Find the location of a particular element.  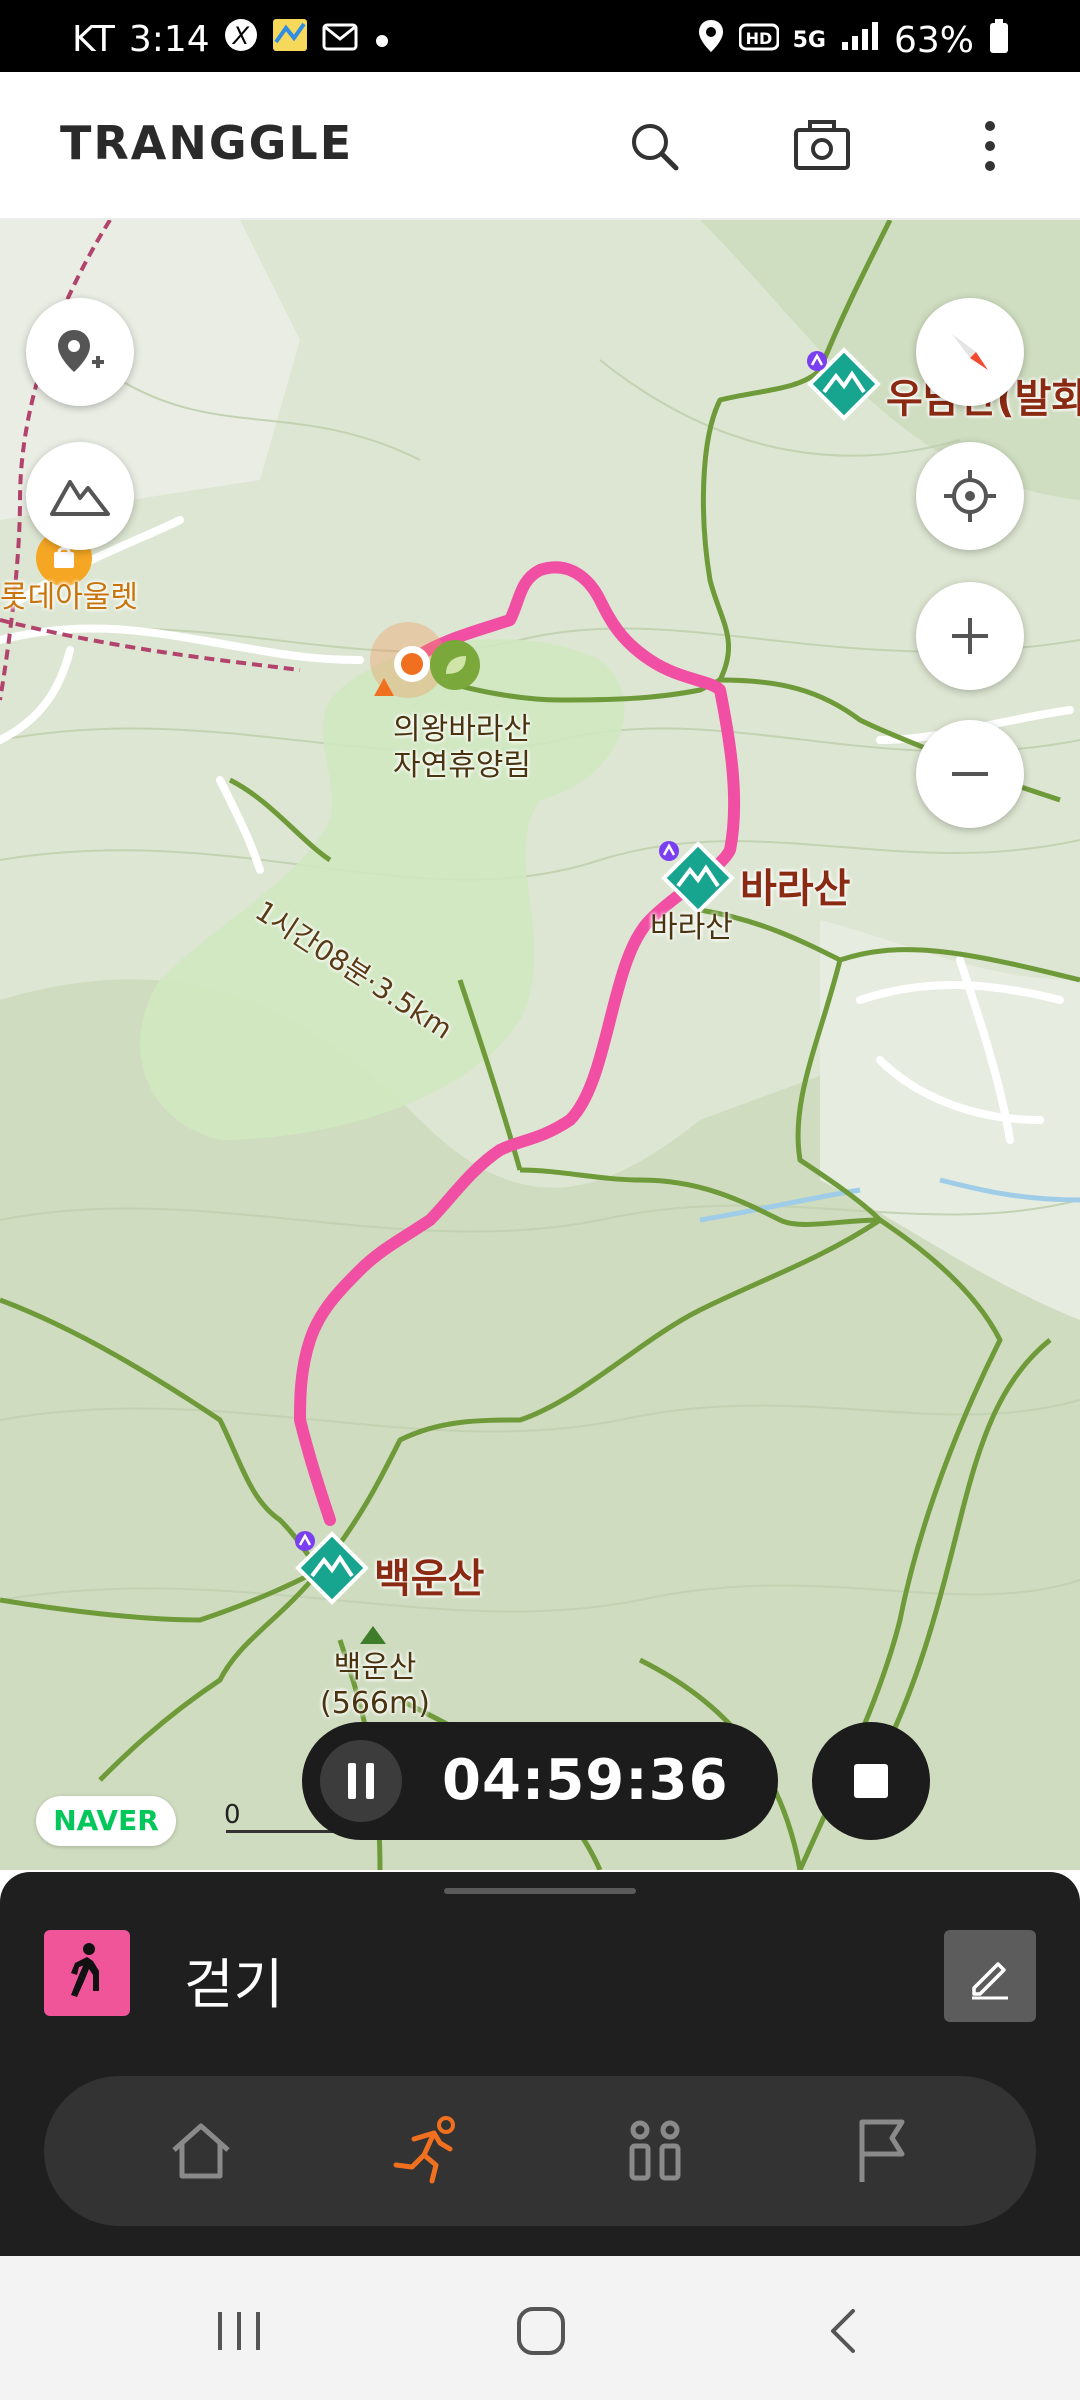

stop-button is located at coordinates (871, 1781).